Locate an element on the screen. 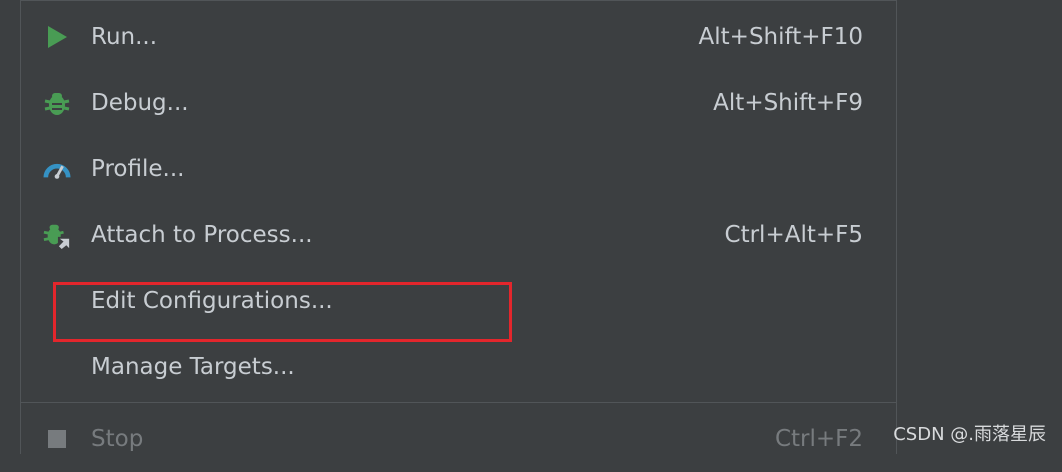 This screenshot has height=472, width=1062. attach-process-icon is located at coordinates (57, 235).